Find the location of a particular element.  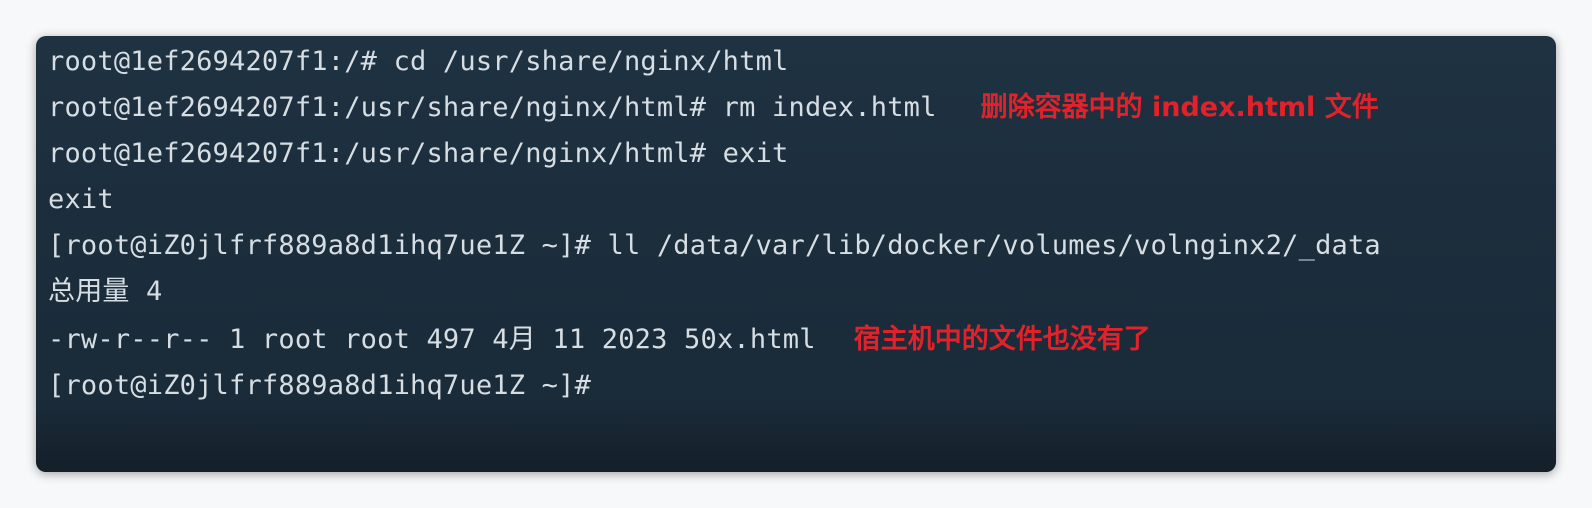

terminal-prompt: [root@iZ0jlfrf889a8d1ihq7ue1Z ~]# is located at coordinates (319, 385).